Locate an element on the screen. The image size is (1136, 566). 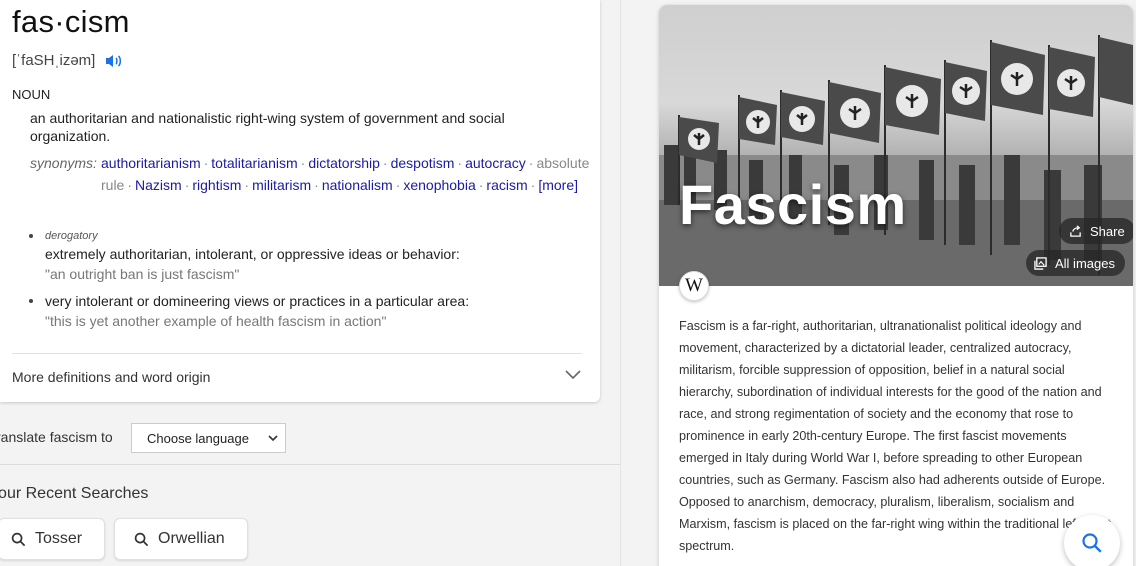
recent-search-chip: Tosser is located at coordinates (52, 539).